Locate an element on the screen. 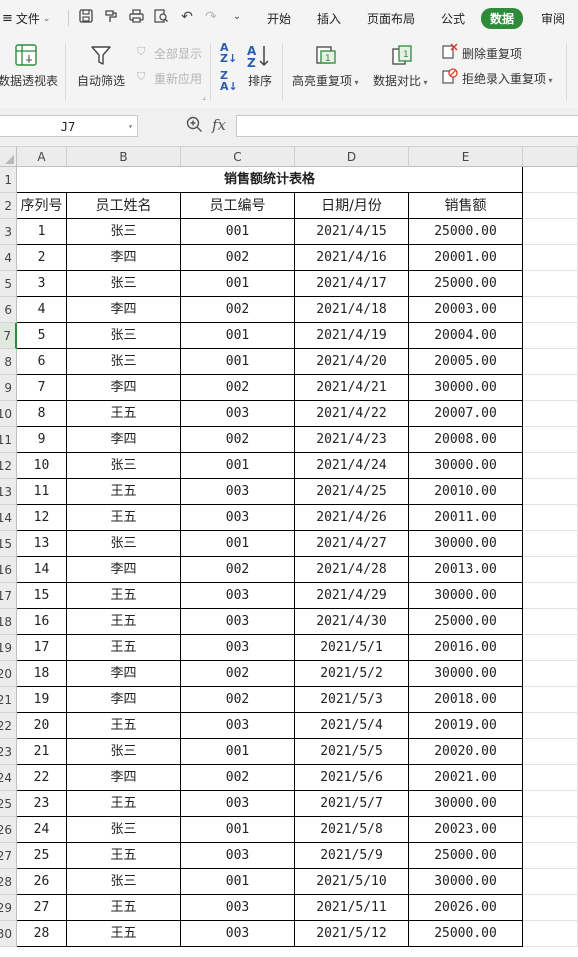 The image size is (578, 957). table-cell: 15 is located at coordinates (42, 596).